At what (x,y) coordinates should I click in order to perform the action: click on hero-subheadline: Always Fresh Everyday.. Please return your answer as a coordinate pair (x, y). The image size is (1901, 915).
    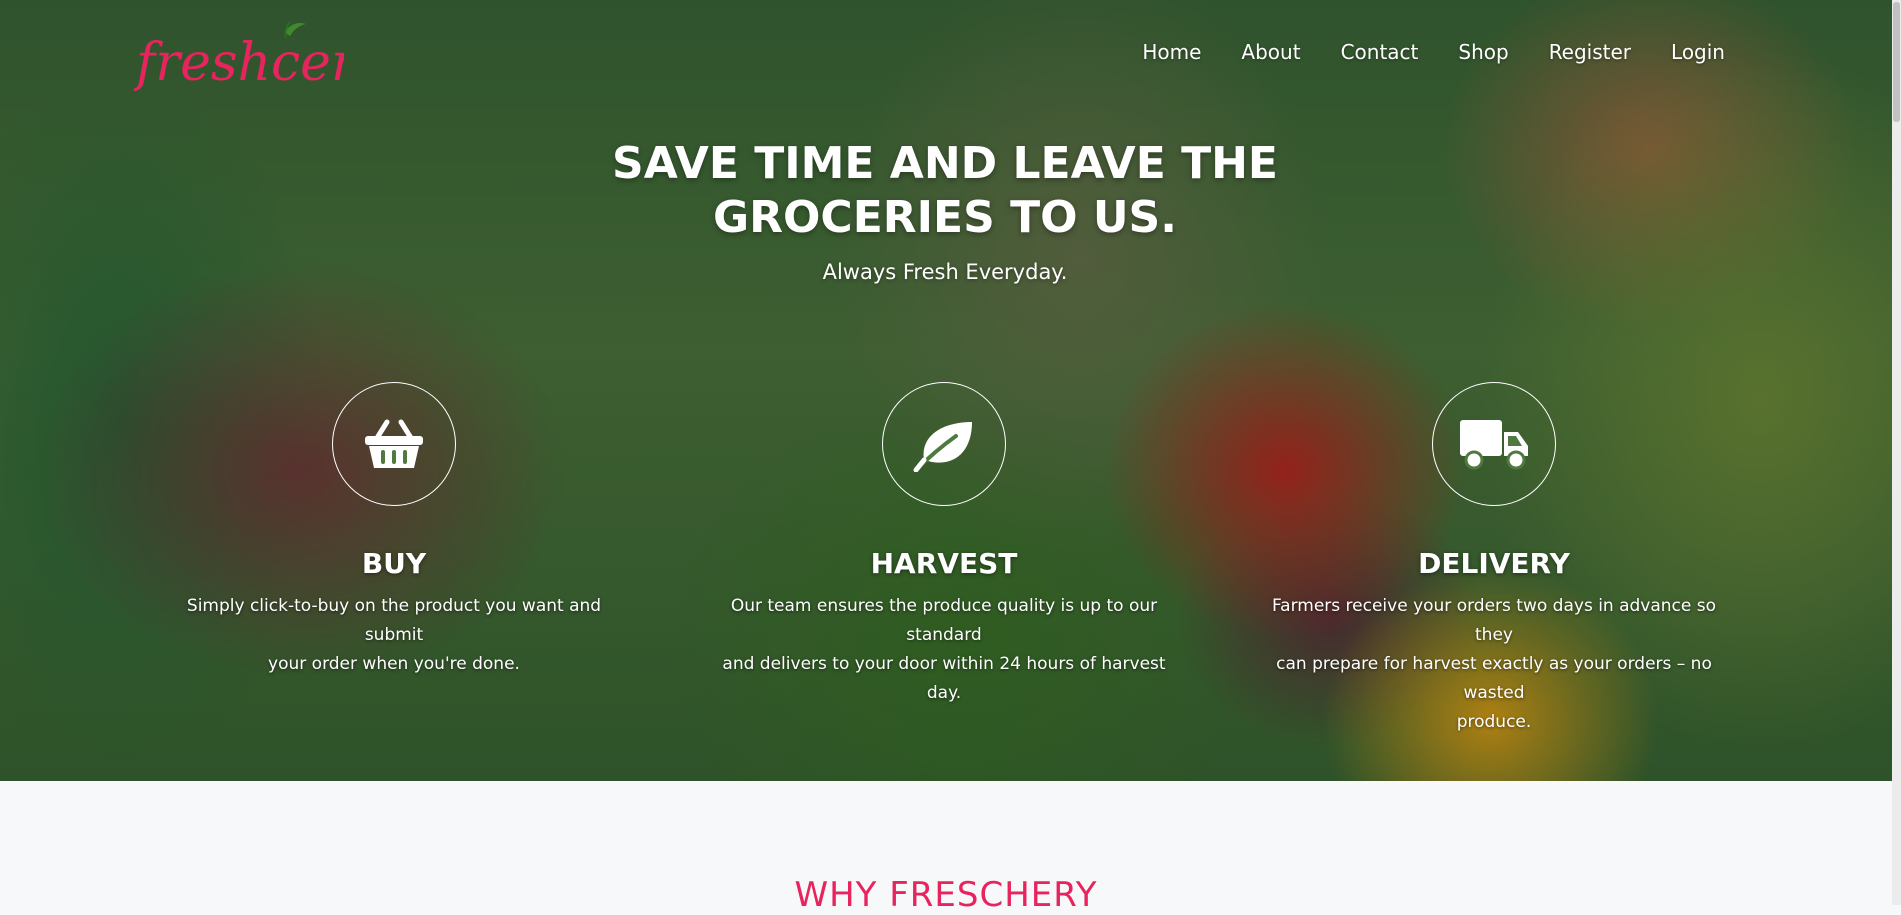
    Looking at the image, I should click on (945, 272).